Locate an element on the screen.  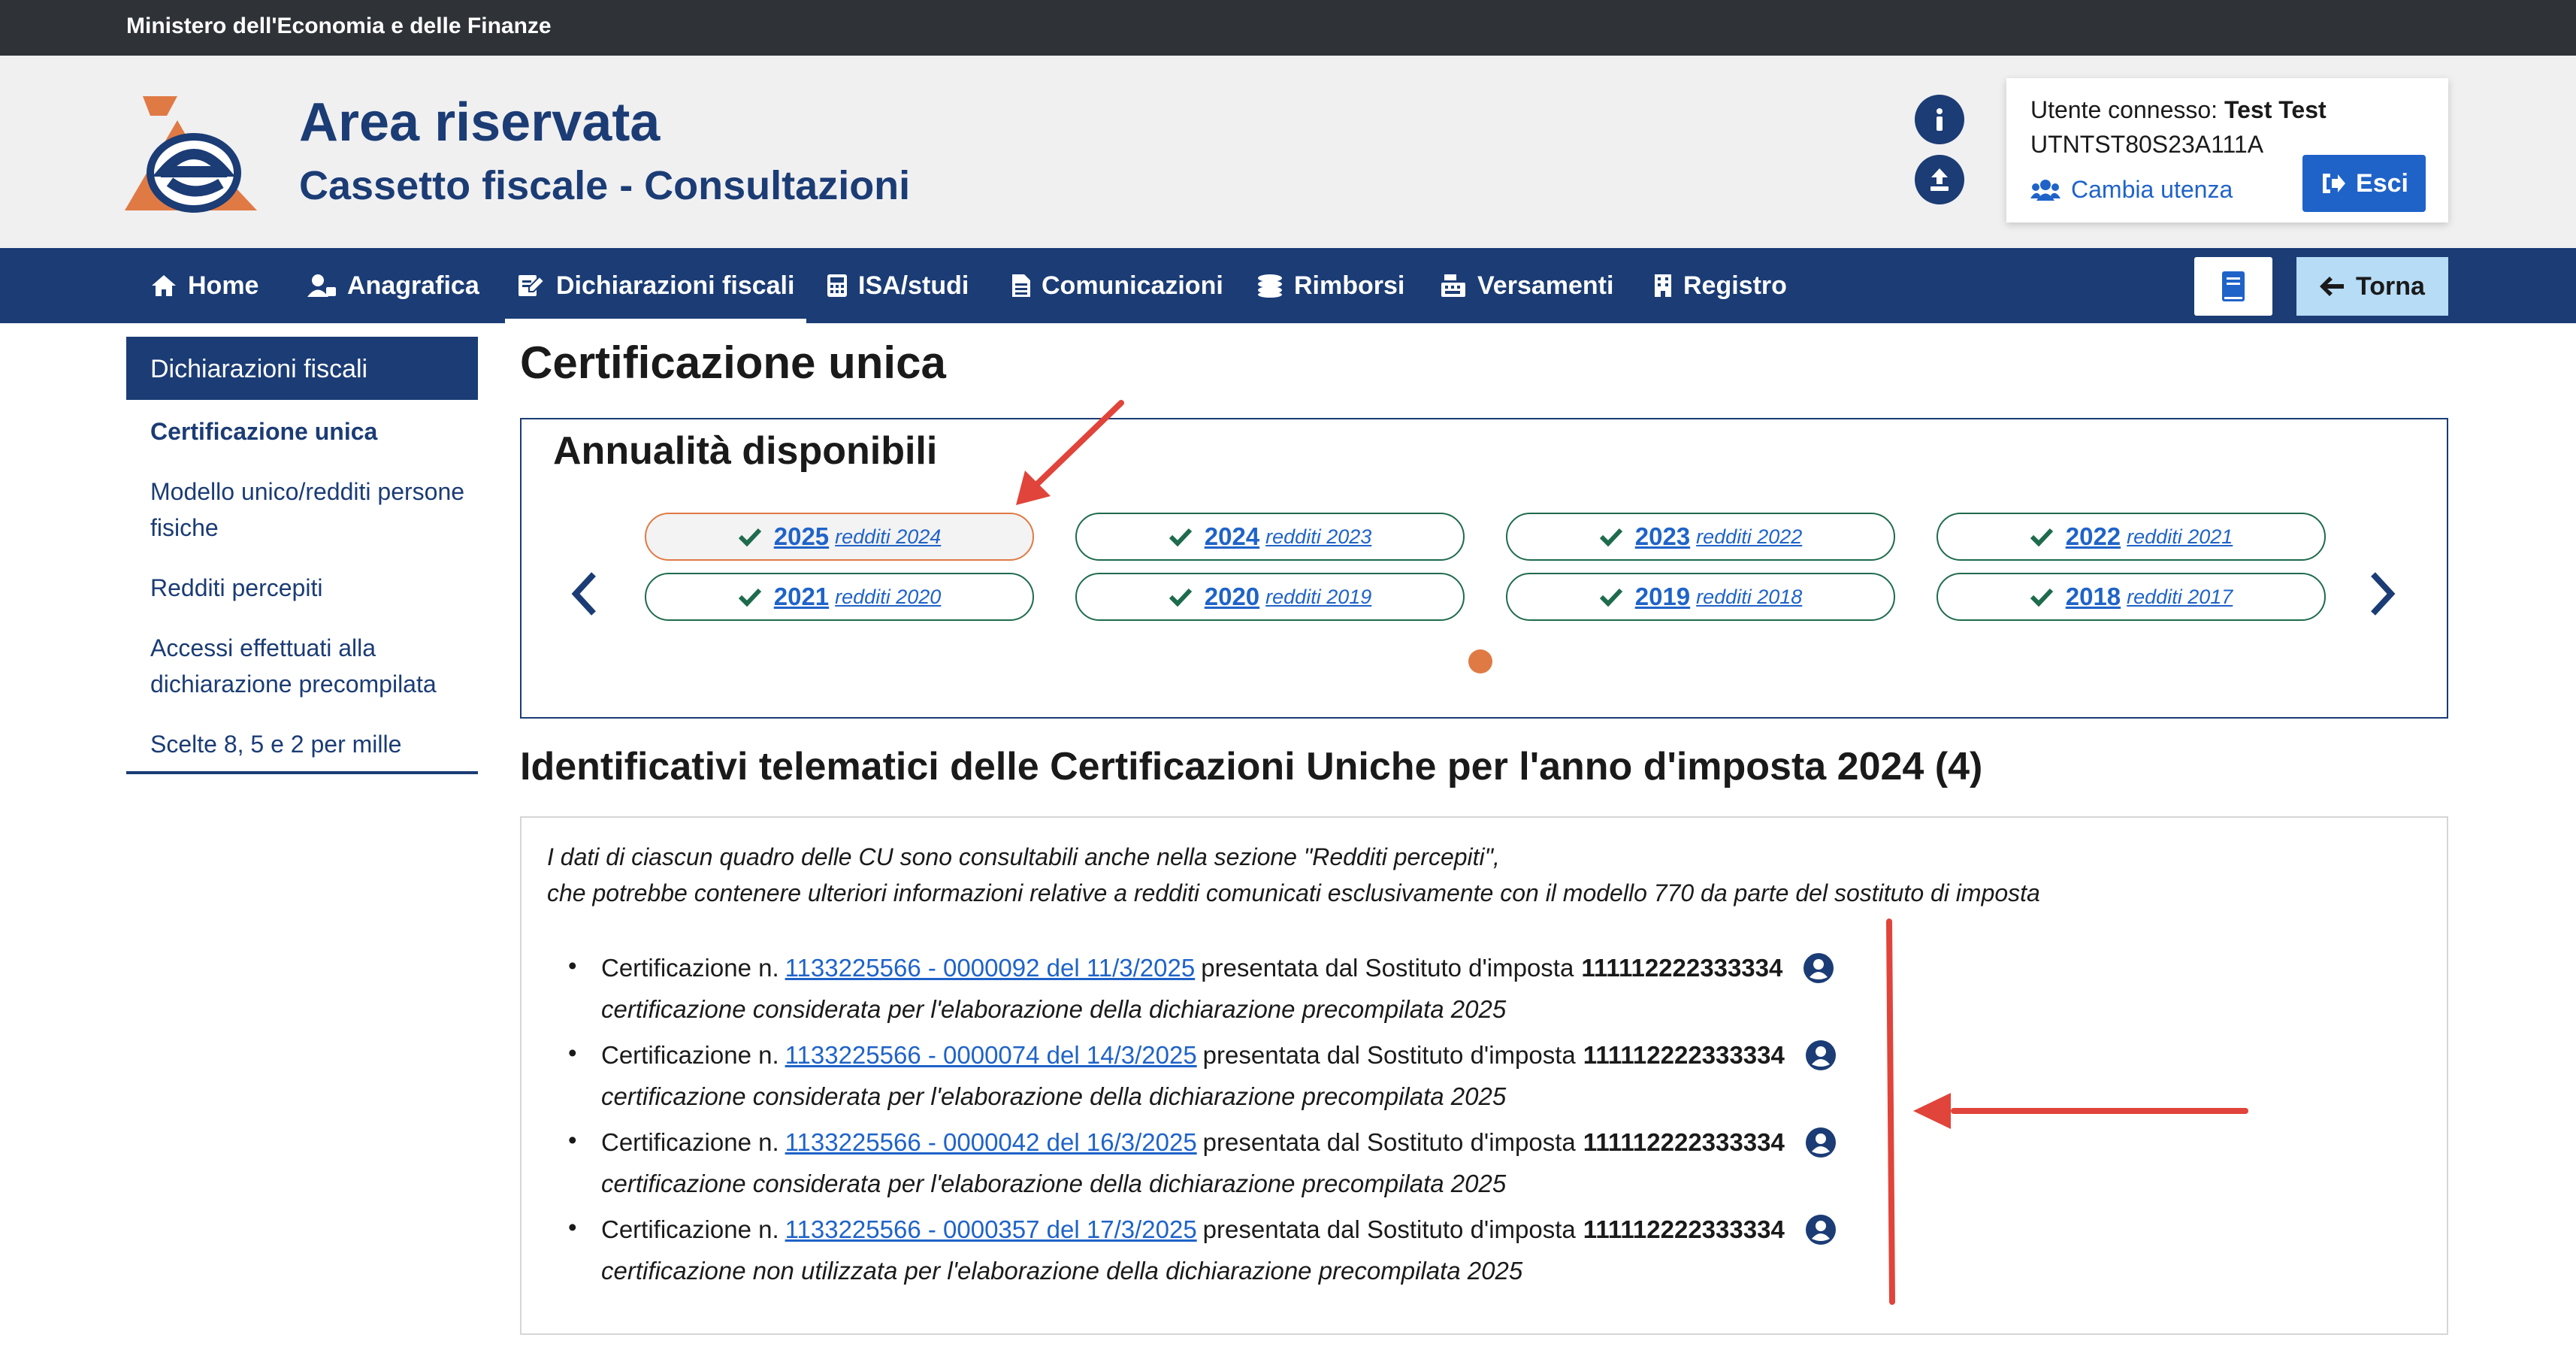
years-title: Annualità disponibili is located at coordinates (746, 451).